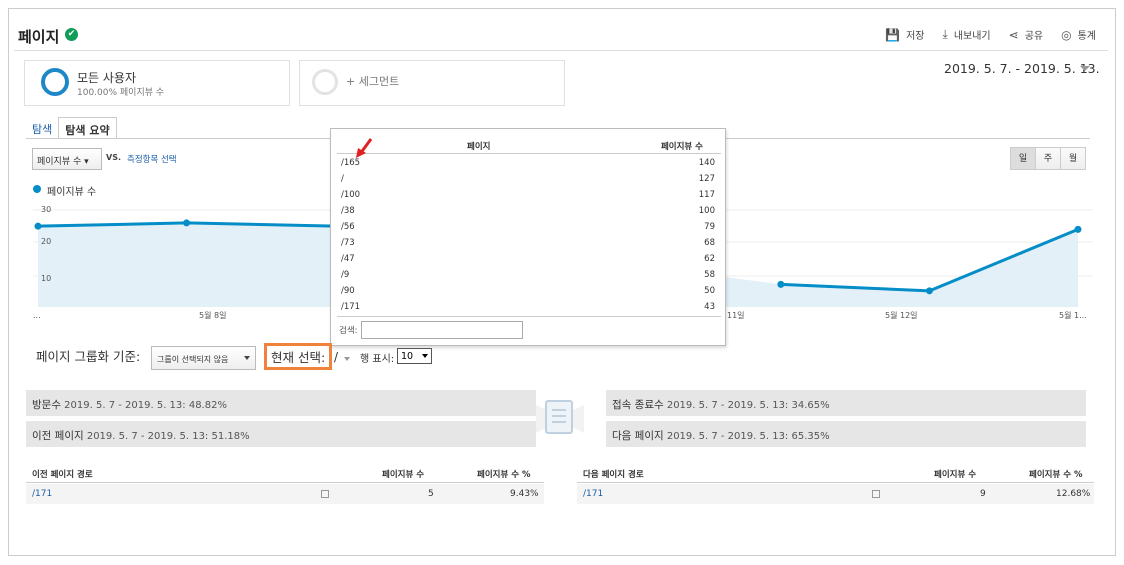  Describe the element at coordinates (709, 243) in the screenshot. I see `popup-row-views: 68` at that location.